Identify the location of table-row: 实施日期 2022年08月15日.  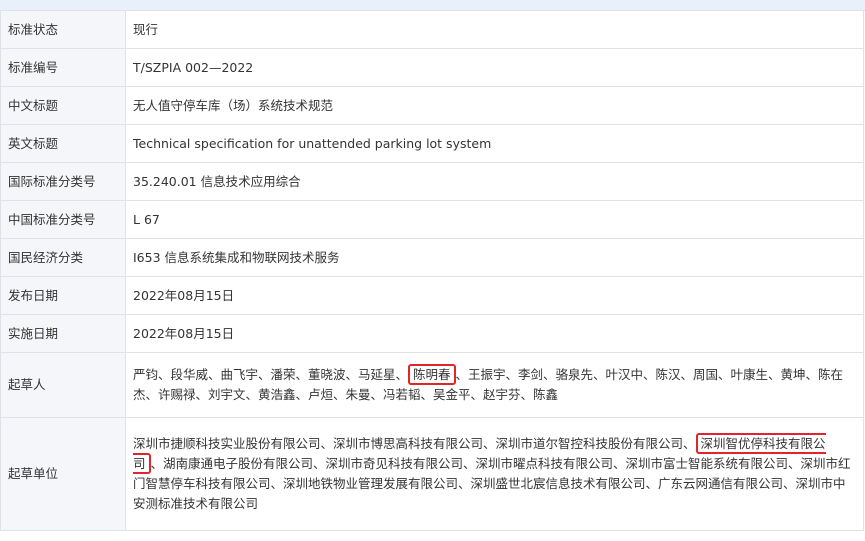
(432, 333).